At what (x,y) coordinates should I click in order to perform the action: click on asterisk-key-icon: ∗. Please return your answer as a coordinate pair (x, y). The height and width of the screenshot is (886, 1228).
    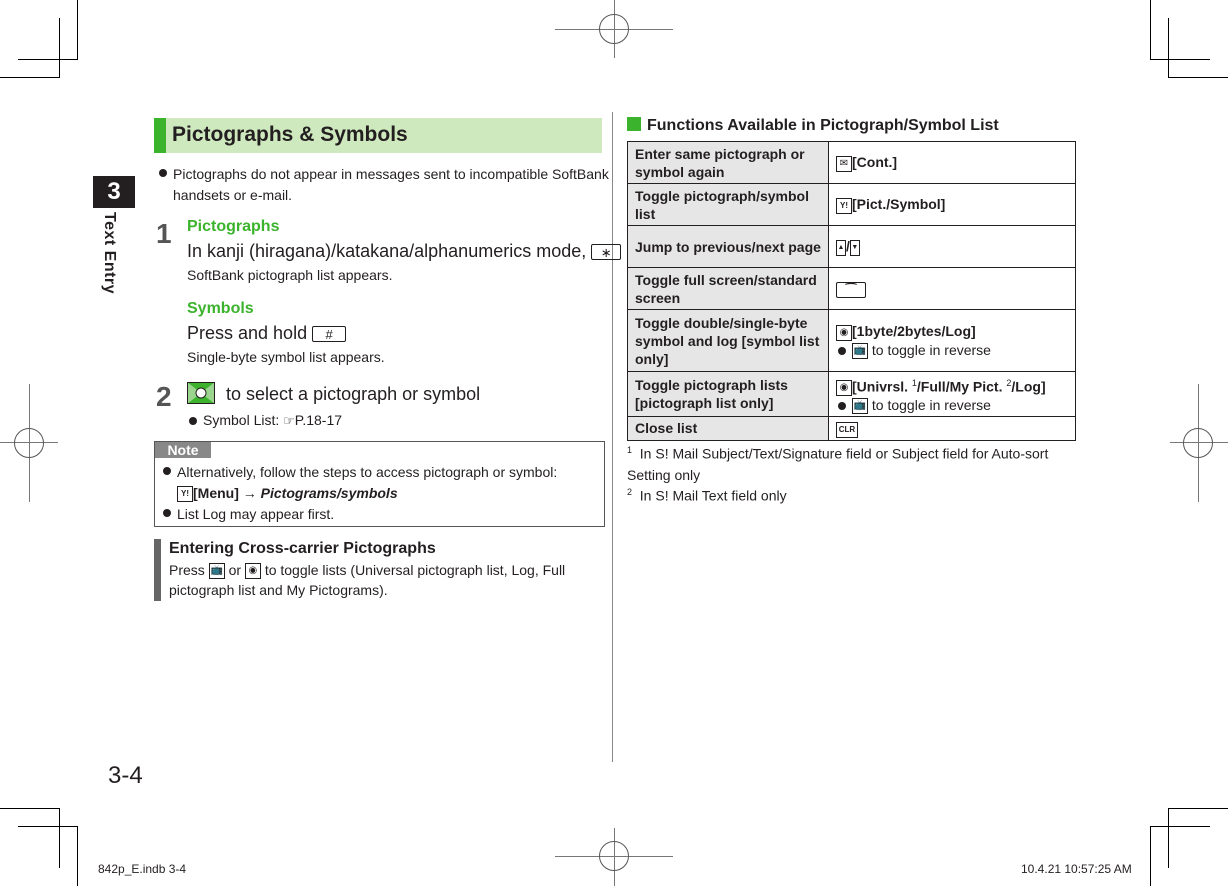
    Looking at the image, I should click on (606, 252).